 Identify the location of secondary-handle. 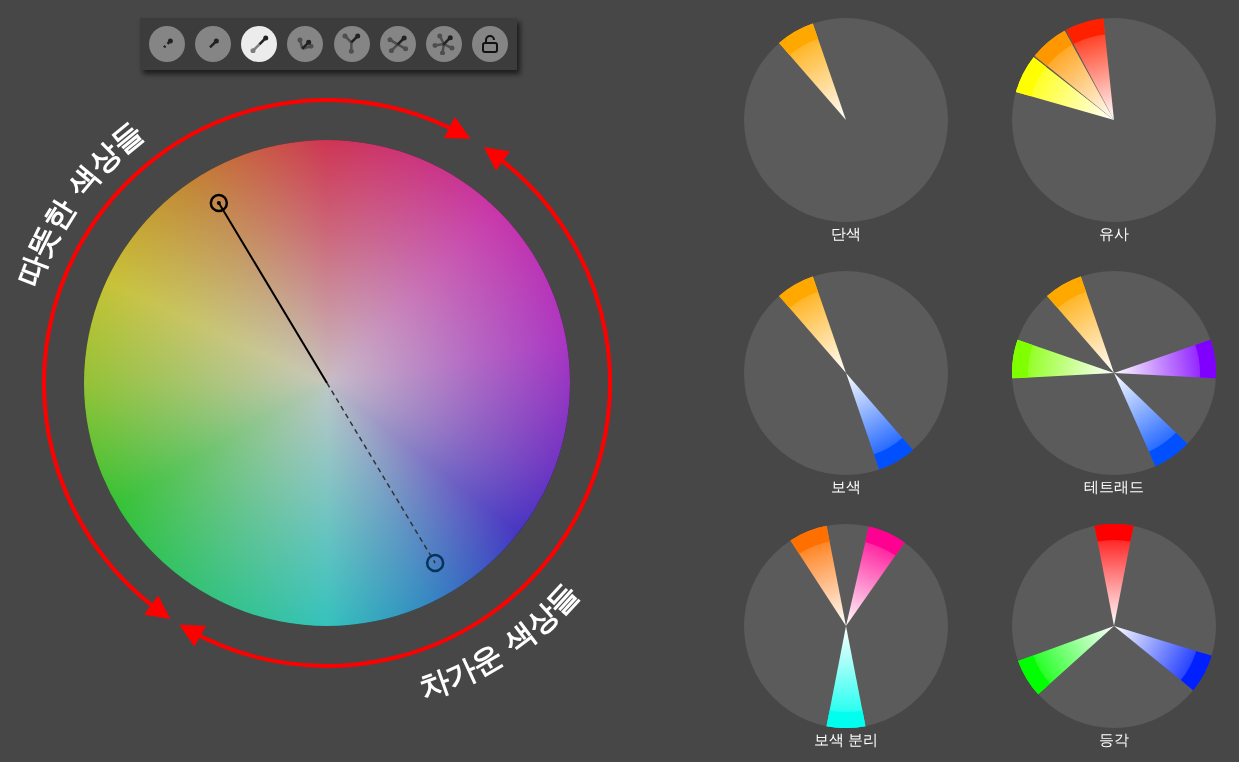
(435, 563).